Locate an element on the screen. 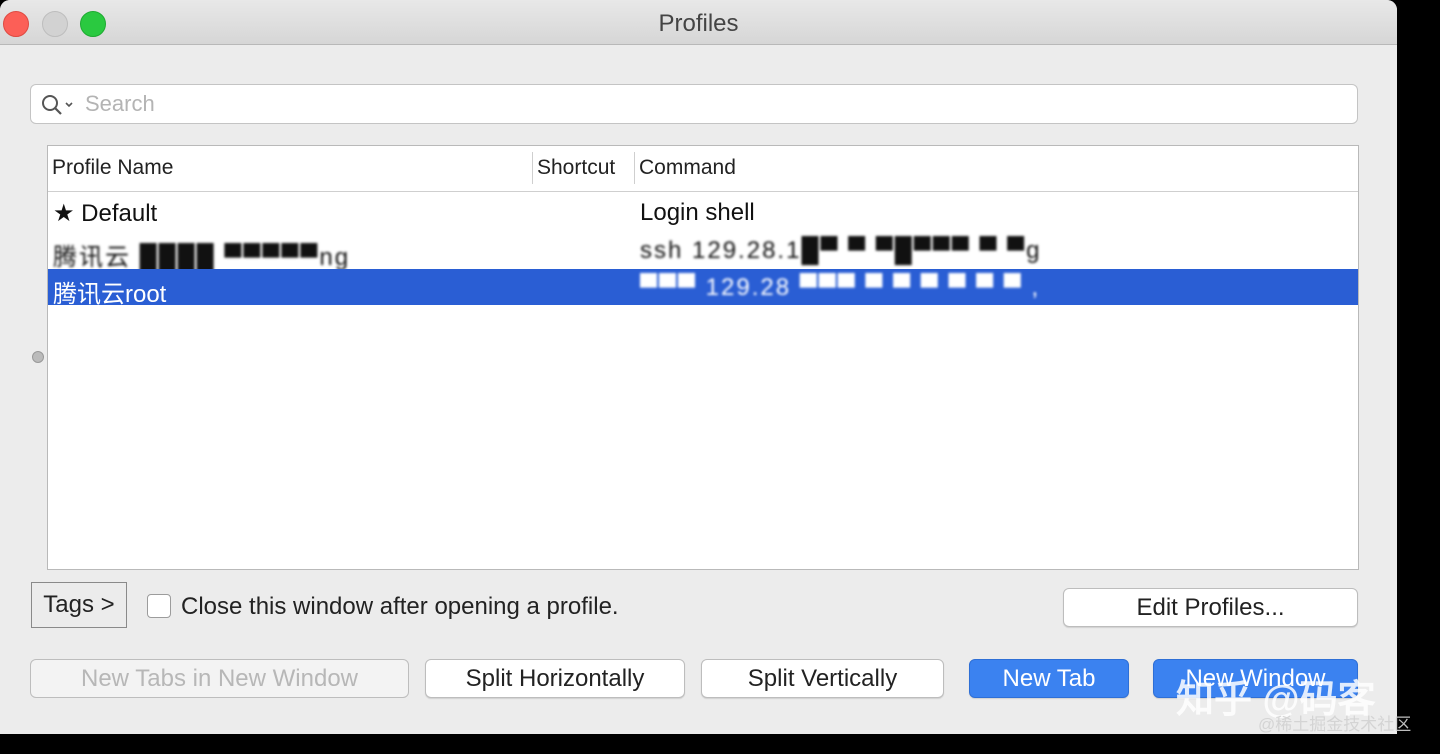 Image resolution: width=1440 pixels, height=754 pixels. new-tabs-in-new-window-button: New Tabs in New Window is located at coordinates (219, 678).